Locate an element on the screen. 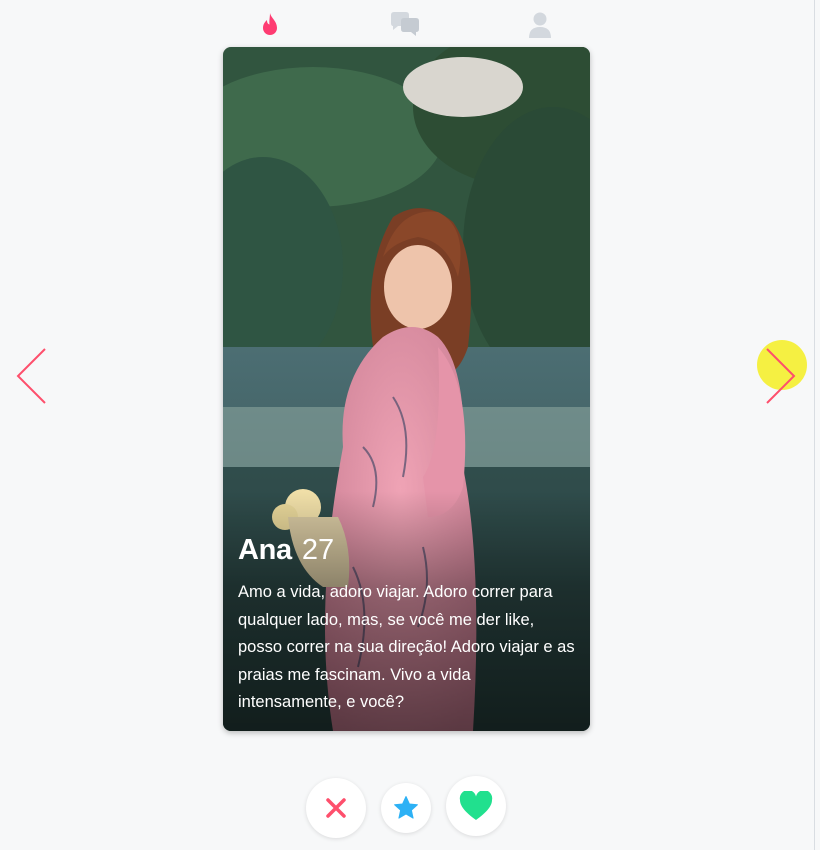 The image size is (820, 850). profile-age: 27 is located at coordinates (318, 550).